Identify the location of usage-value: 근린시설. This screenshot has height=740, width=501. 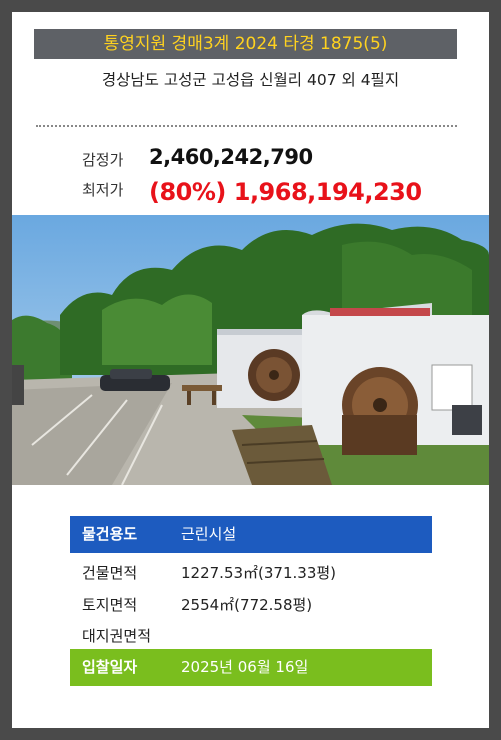
(209, 534).